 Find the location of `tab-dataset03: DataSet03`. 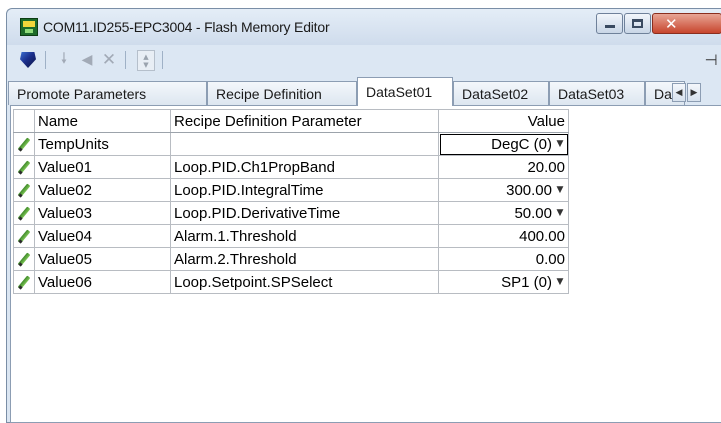

tab-dataset03: DataSet03 is located at coordinates (597, 93).